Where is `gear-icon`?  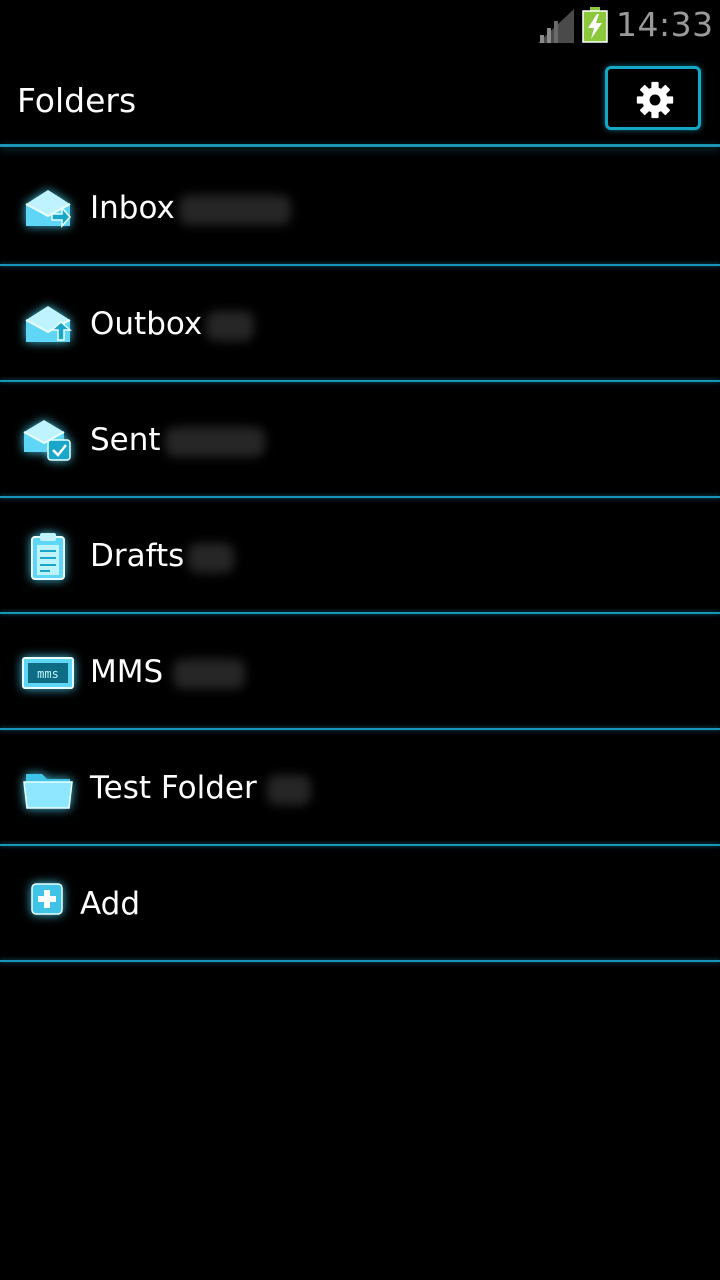
gear-icon is located at coordinates (655, 100).